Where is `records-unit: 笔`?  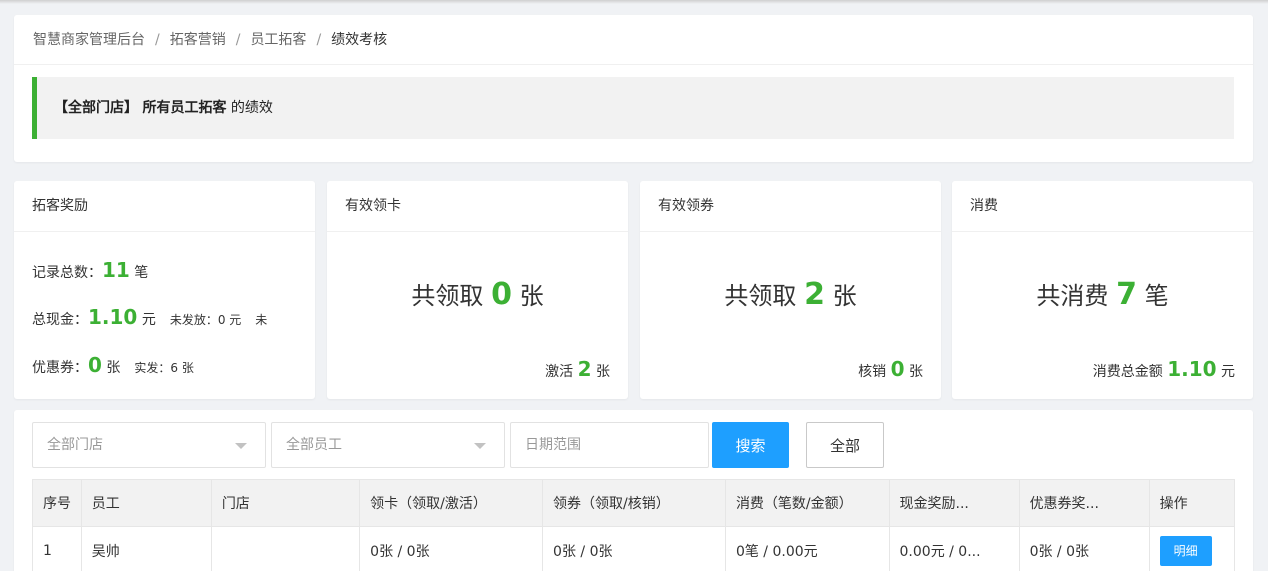 records-unit: 笔 is located at coordinates (141, 273).